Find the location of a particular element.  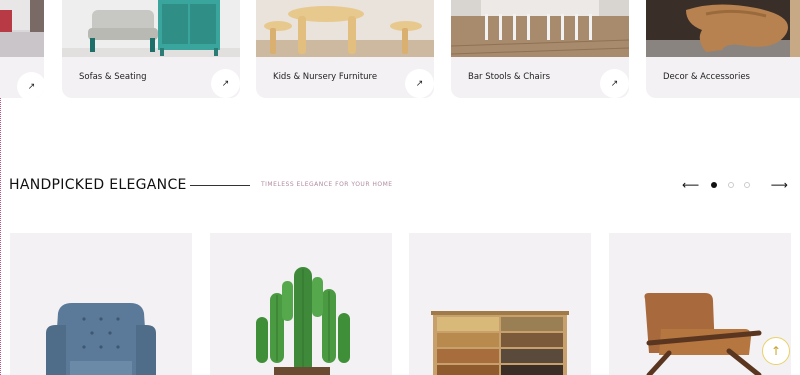

cactus-image is located at coordinates (303, 321).